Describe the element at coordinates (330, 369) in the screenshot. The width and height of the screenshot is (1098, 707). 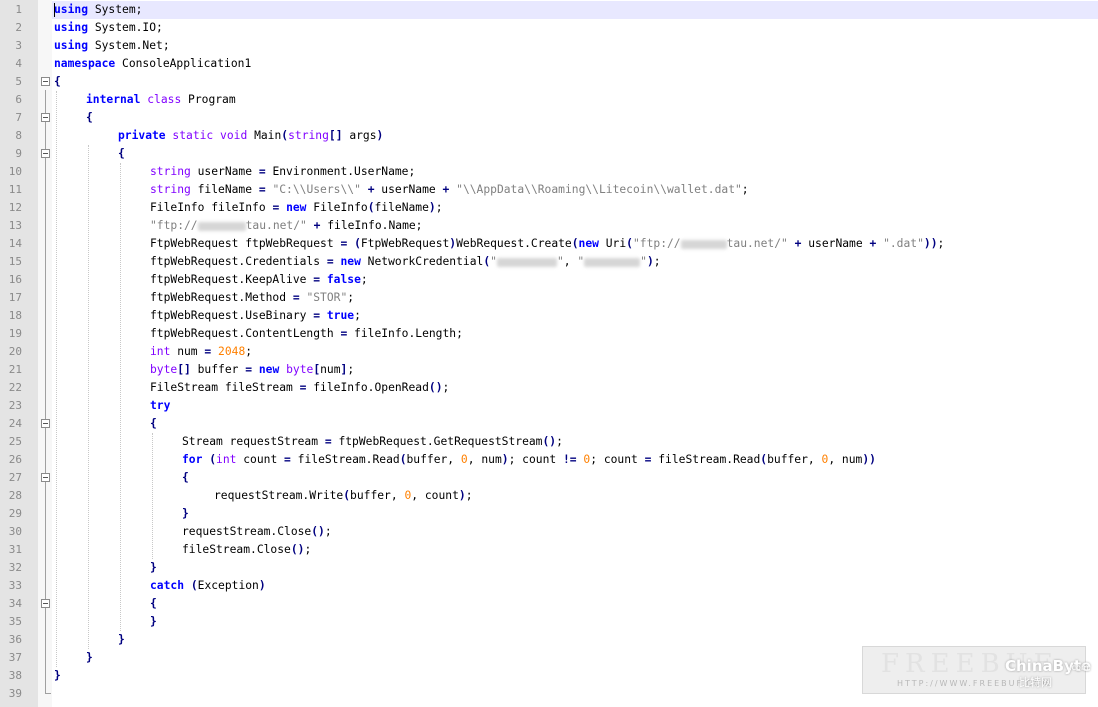
I see `code-token: num` at that location.